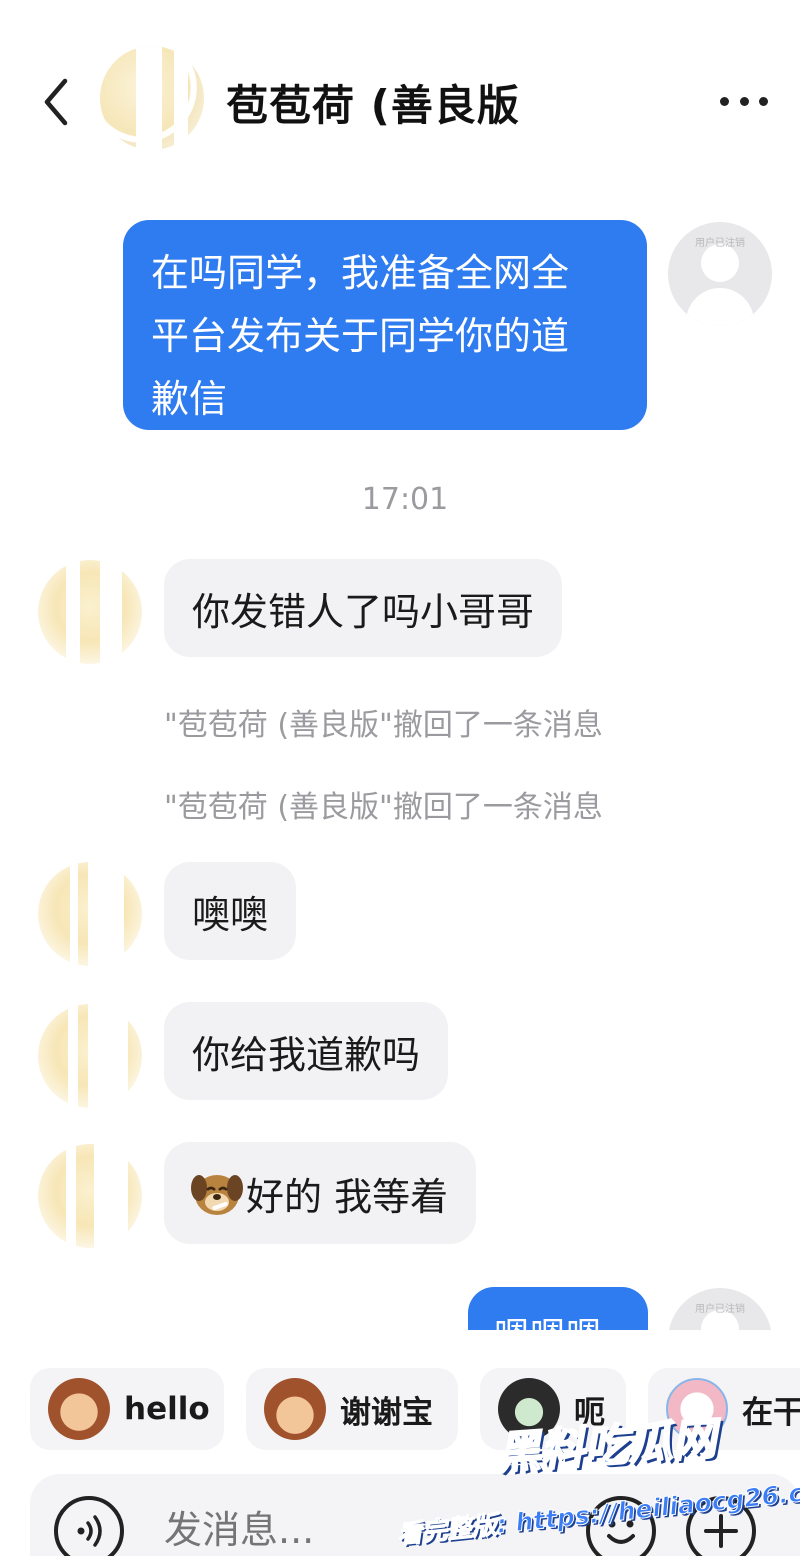 This screenshot has height=1556, width=800. Describe the element at coordinates (89, 1531) in the screenshot. I see `voice-icon` at that location.